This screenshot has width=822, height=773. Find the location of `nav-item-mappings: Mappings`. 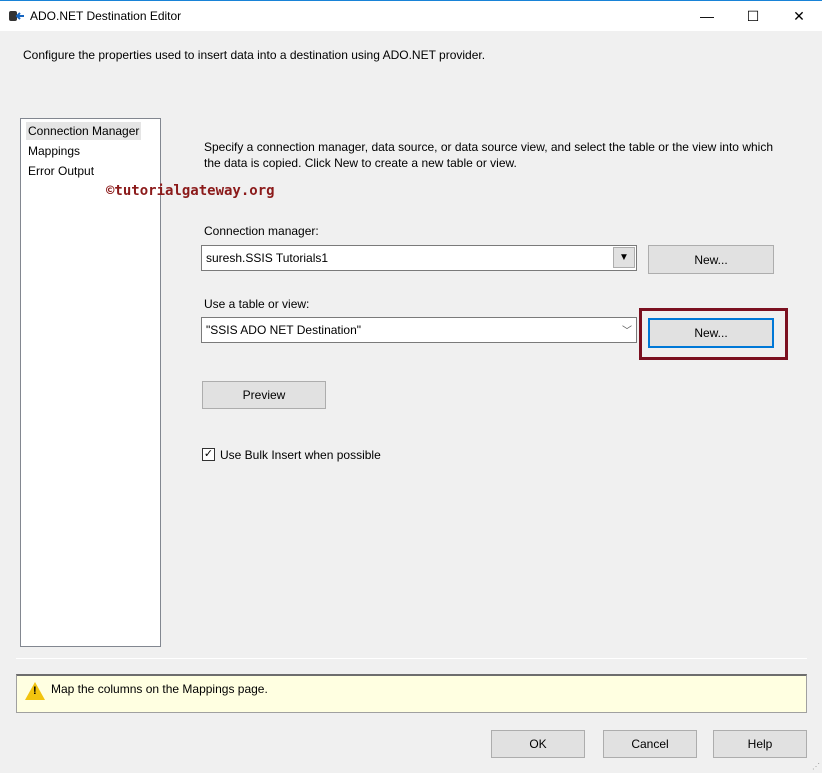

nav-item-mappings: Mappings is located at coordinates (54, 151).